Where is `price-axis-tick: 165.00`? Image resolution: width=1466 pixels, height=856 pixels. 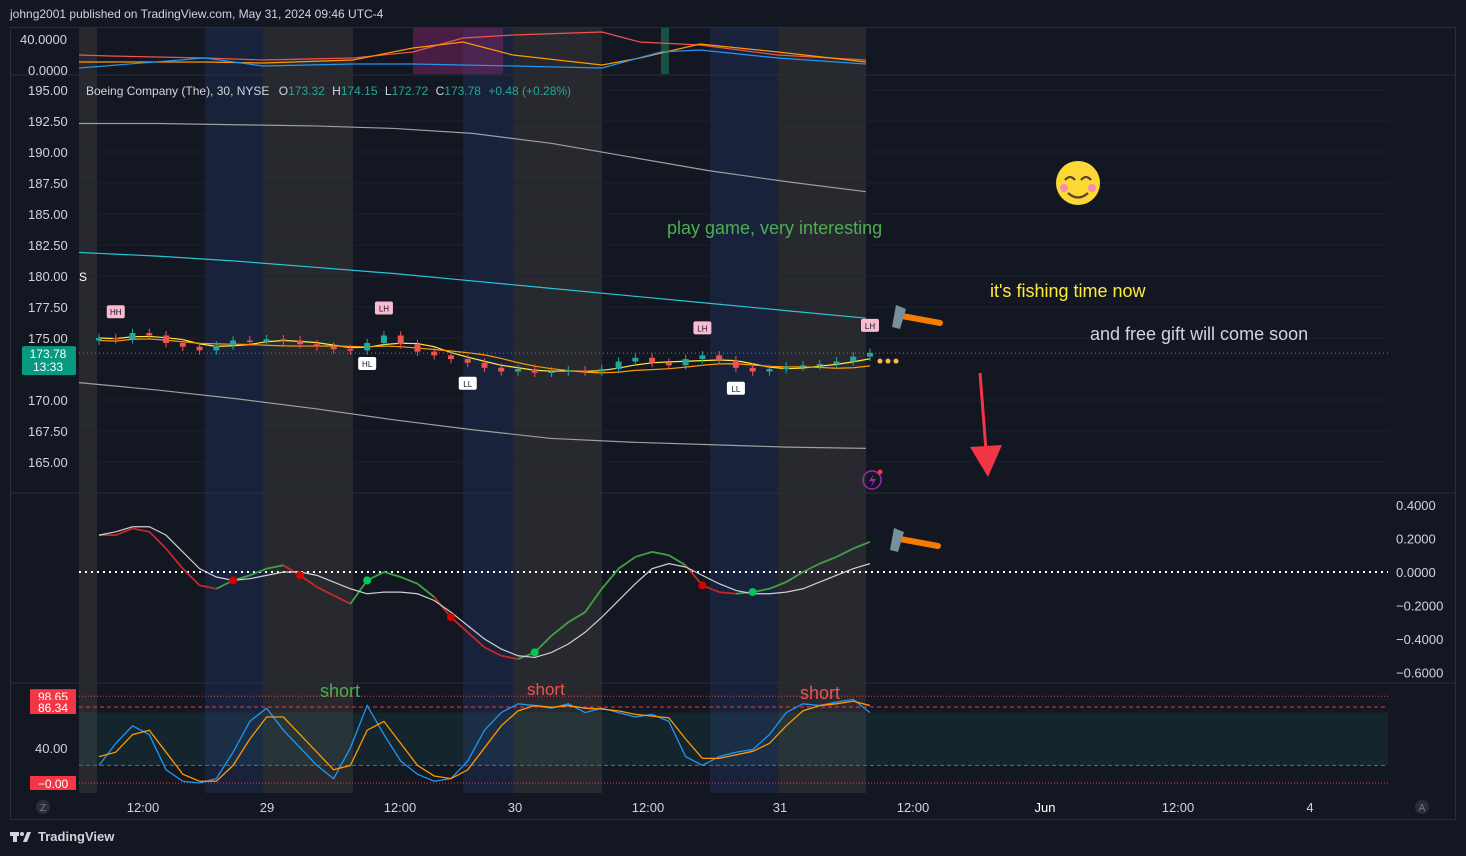 price-axis-tick: 165.00 is located at coordinates (48, 462).